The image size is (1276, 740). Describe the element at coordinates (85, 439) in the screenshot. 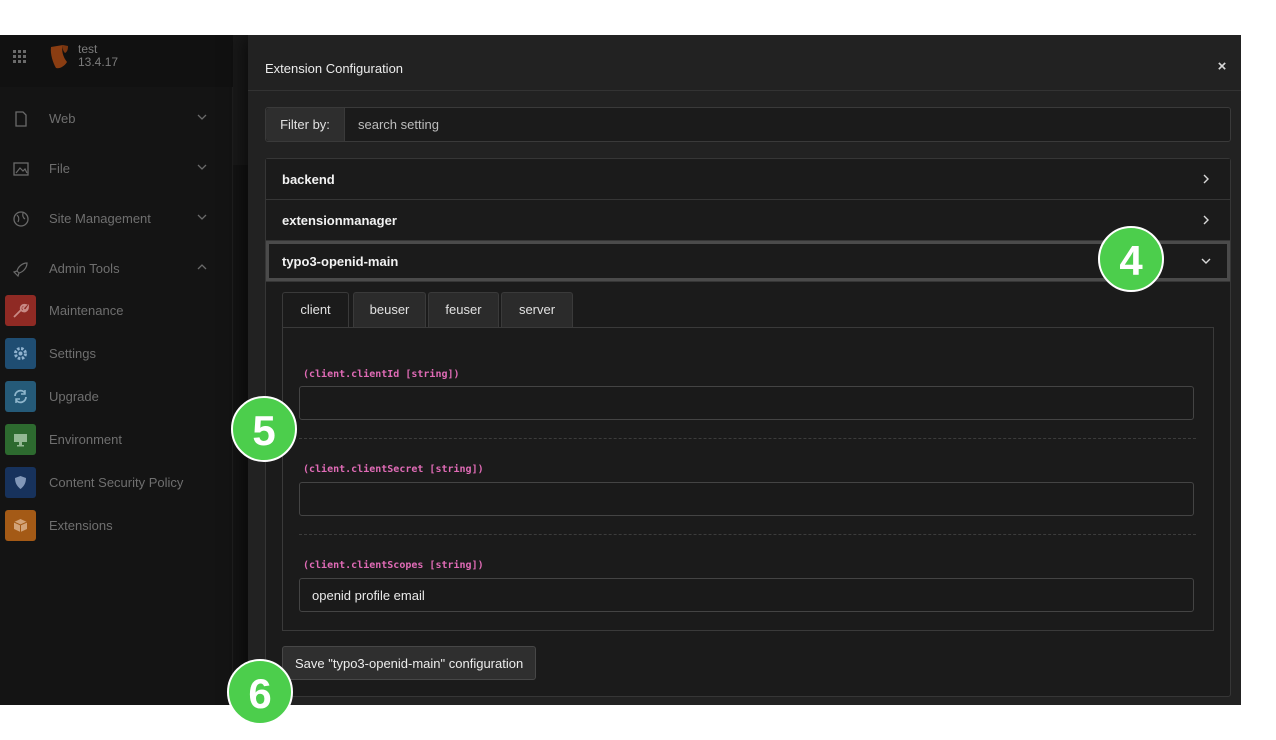

I see `module-label: Environment` at that location.